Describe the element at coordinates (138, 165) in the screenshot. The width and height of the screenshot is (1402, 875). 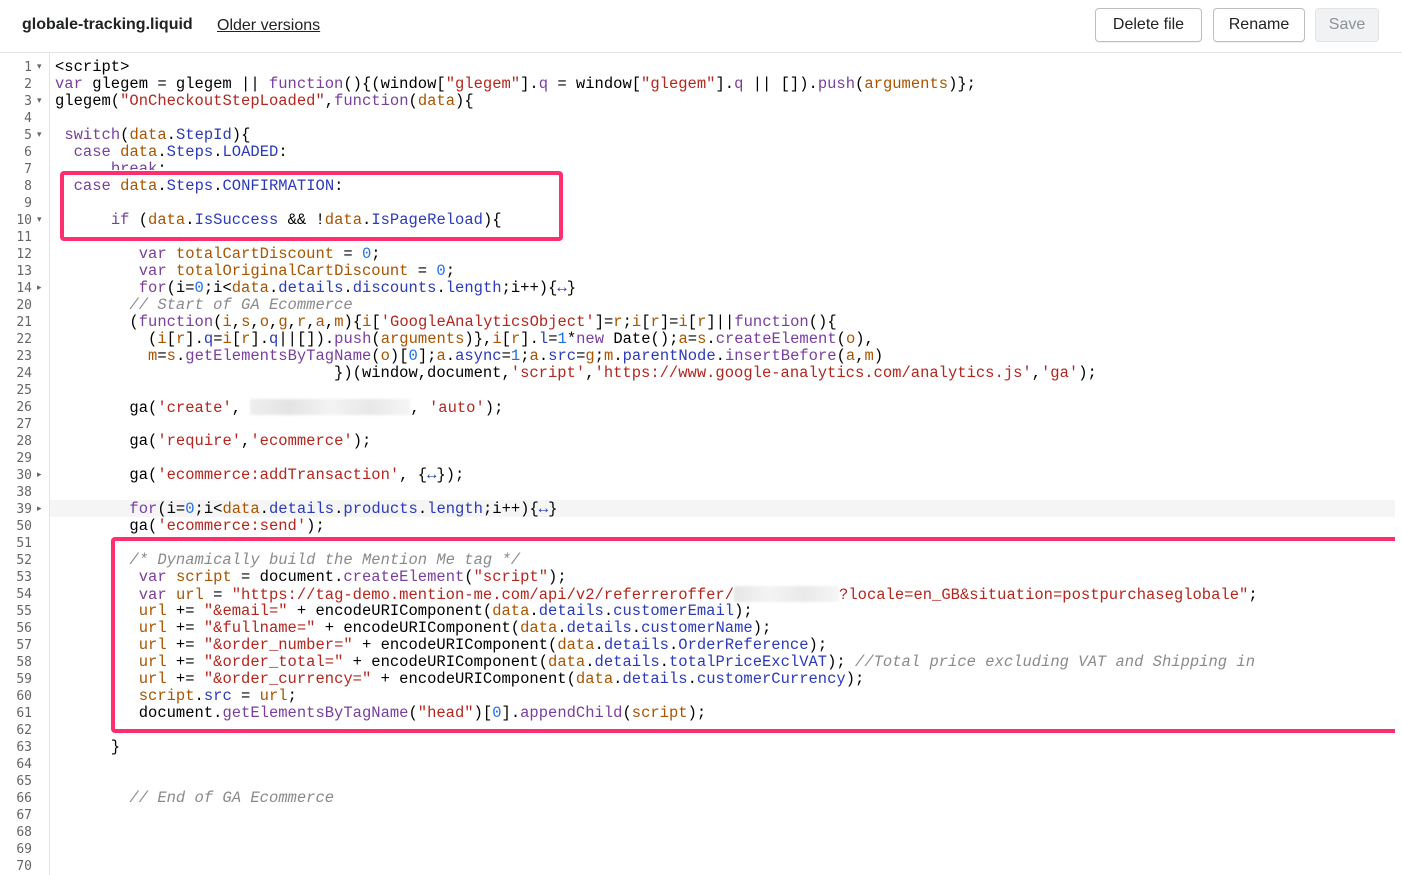
I see `code-line: break;` at that location.